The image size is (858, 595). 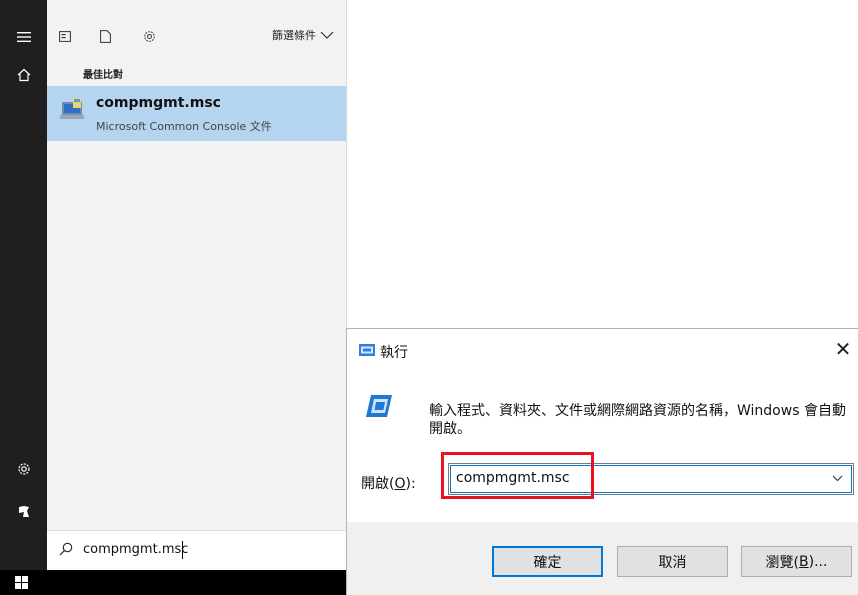 I want to click on annotation-highlight-box, so click(x=517, y=475).